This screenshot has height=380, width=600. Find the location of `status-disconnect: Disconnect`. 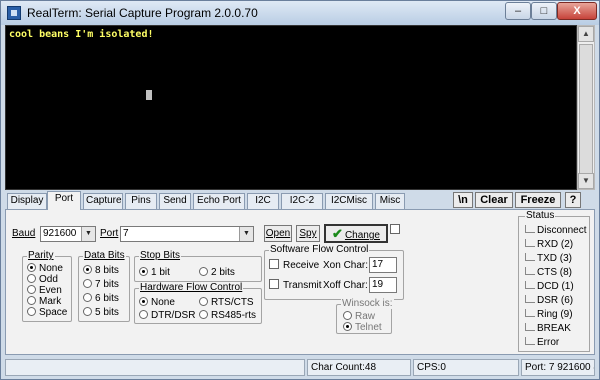

status-disconnect: Disconnect is located at coordinates (555, 230).